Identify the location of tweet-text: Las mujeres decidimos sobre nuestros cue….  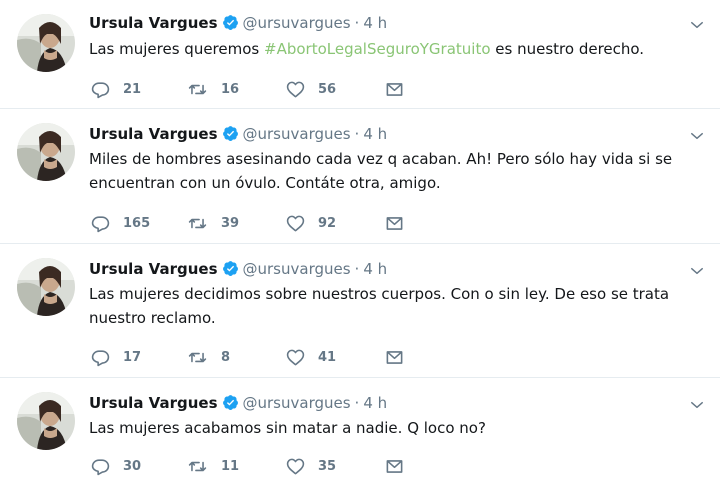
(379, 306).